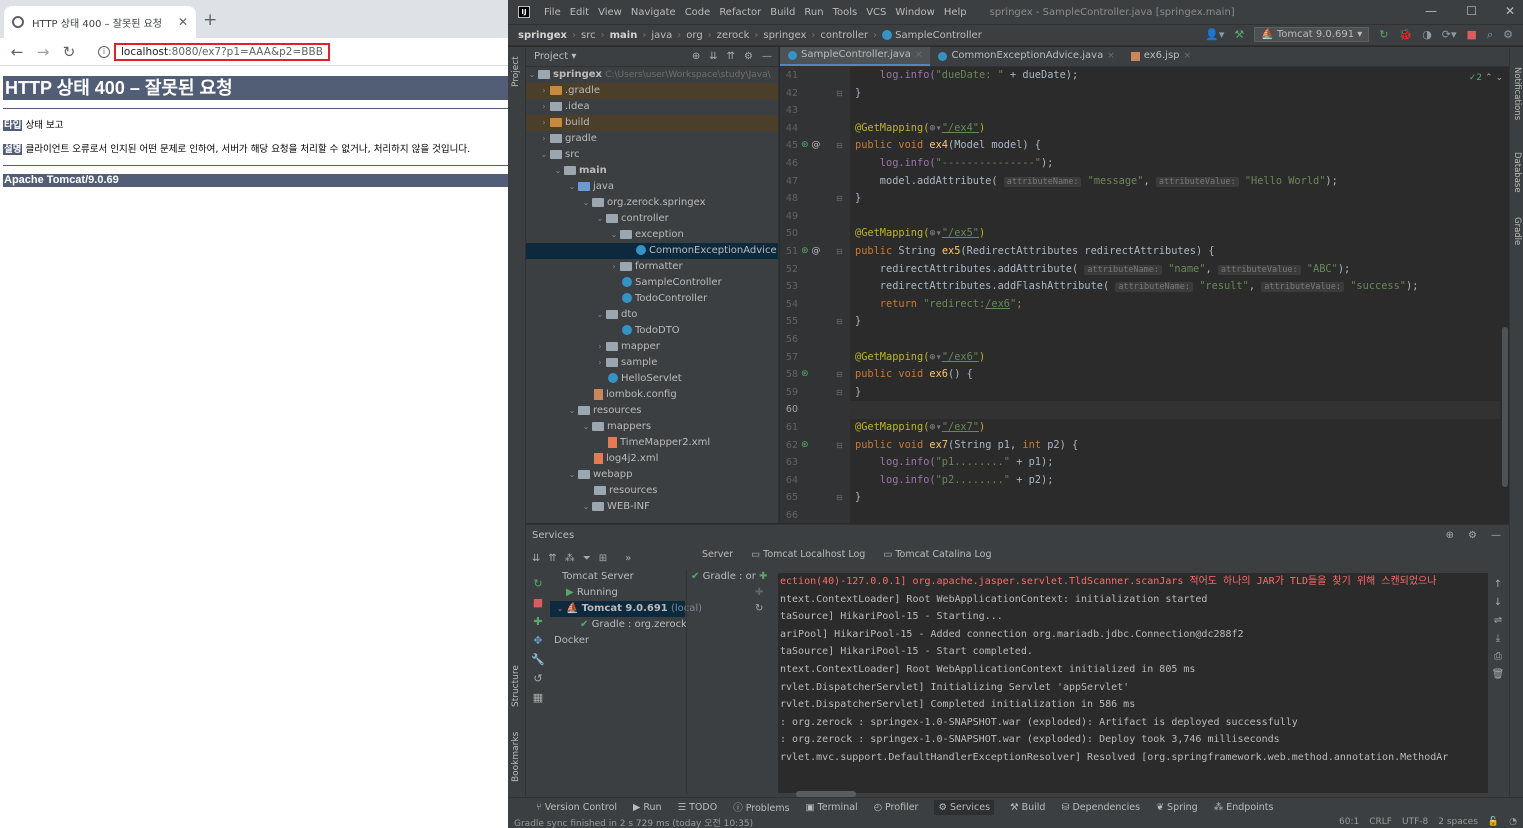 This screenshot has width=1523, height=828. Describe the element at coordinates (100, 22) in the screenshot. I see `browser-tab: HTTP 상태 400 – 잘못된 요청 ✕` at that location.